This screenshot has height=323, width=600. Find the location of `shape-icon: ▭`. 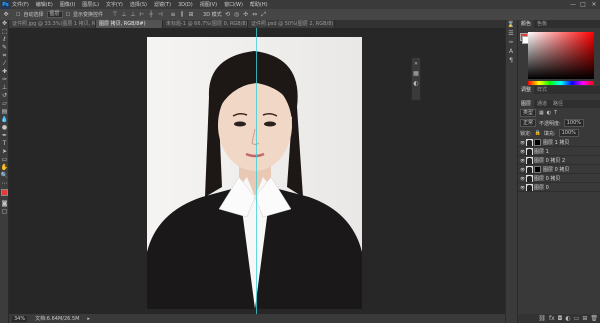

shape-icon: ▭ is located at coordinates (4, 160).